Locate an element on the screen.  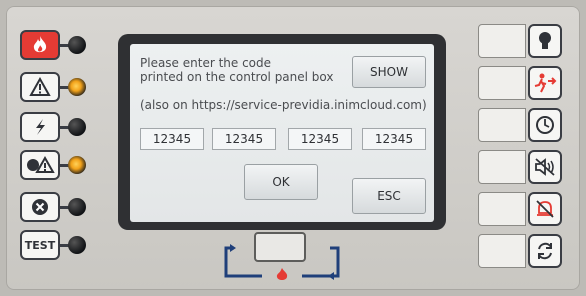
evacuation-icon is located at coordinates (545, 83).